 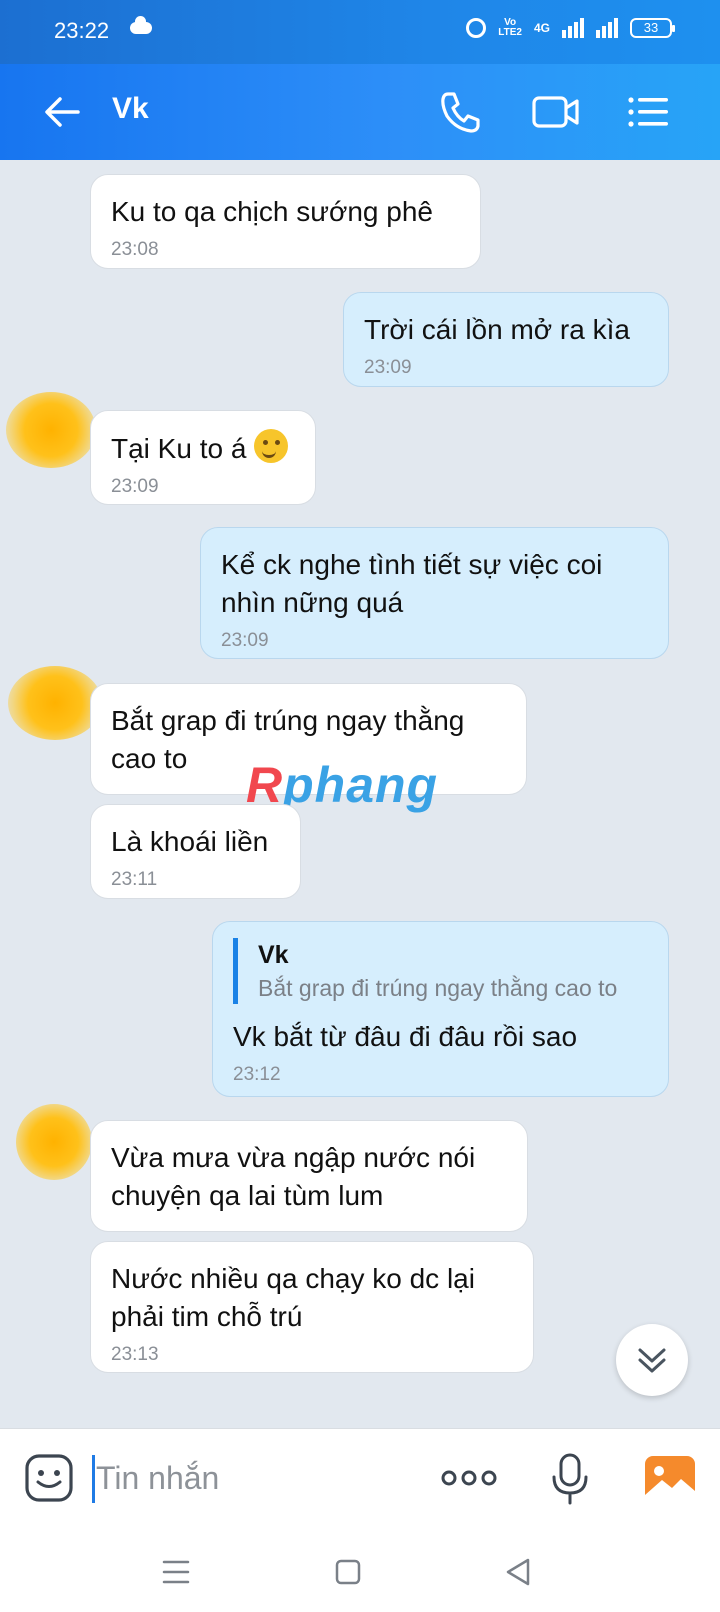 What do you see at coordinates (652, 28) in the screenshot?
I see `battery-icon: 33` at bounding box center [652, 28].